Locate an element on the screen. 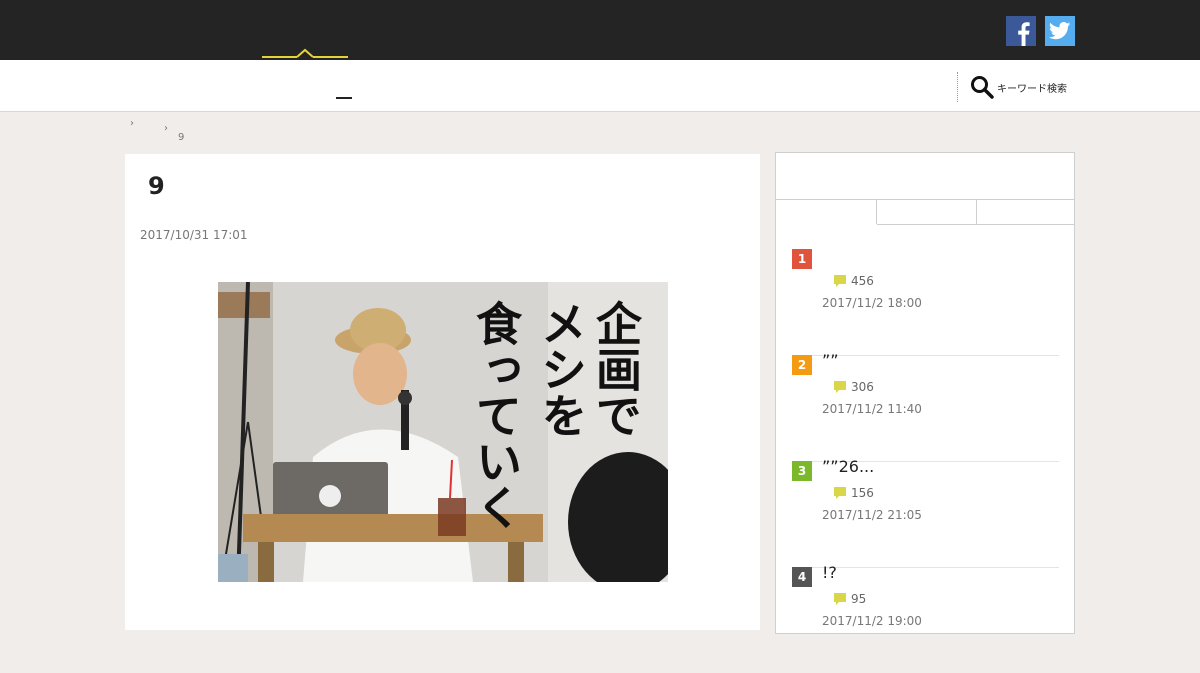  article-date: 2017/10/31 17:01 is located at coordinates (194, 235).